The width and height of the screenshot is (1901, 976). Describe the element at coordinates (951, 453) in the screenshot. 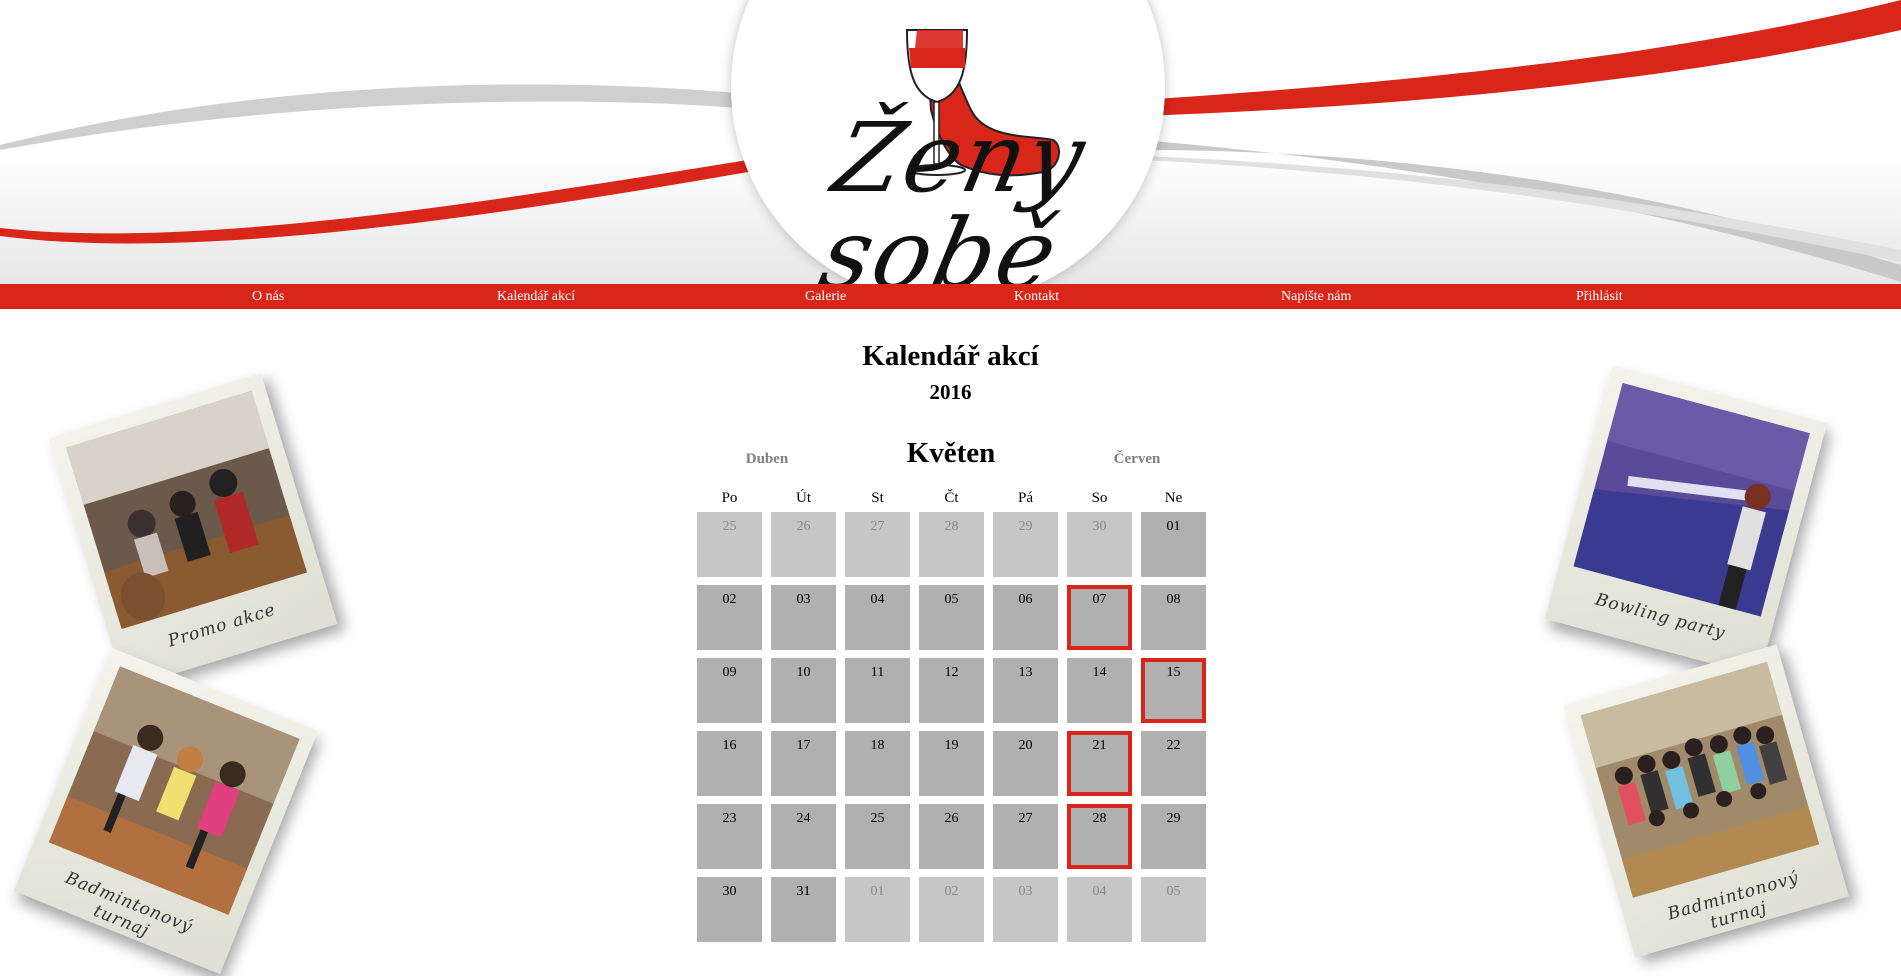

I see `current-month-title: Květen` at that location.